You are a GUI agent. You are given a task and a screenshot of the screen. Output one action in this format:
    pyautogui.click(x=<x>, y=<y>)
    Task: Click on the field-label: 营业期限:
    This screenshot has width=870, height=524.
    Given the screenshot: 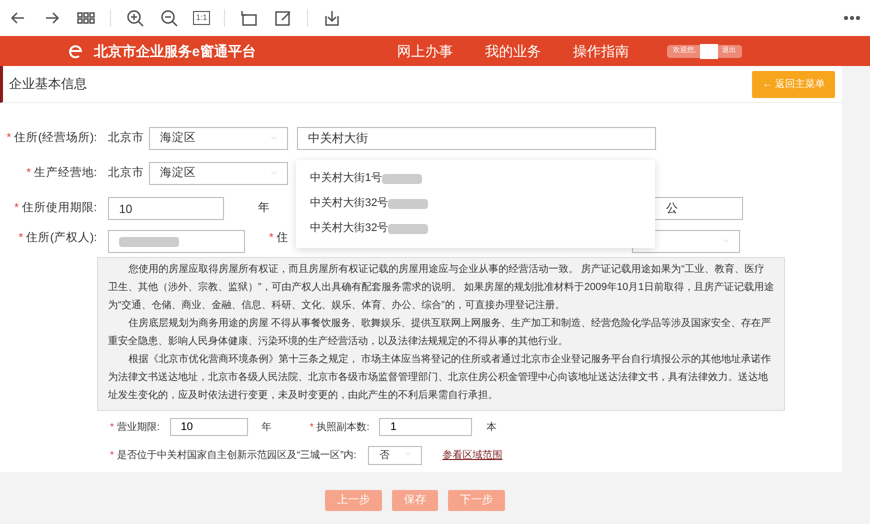 What is the action you would take?
    pyautogui.click(x=138, y=427)
    